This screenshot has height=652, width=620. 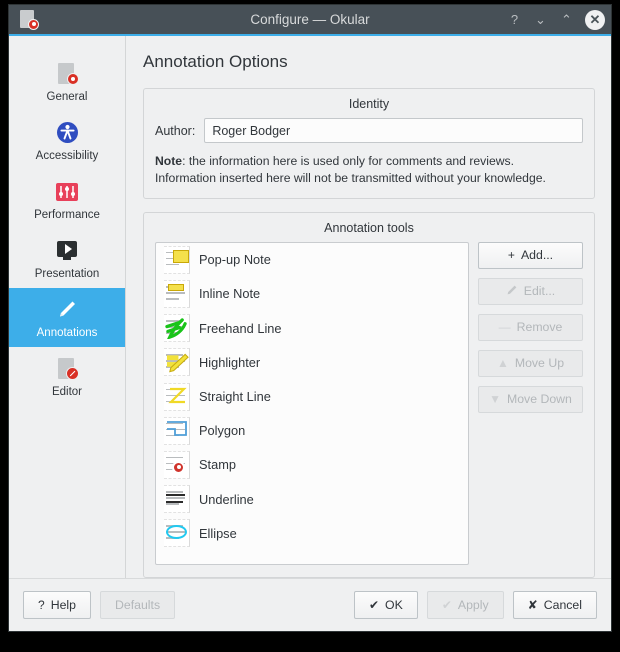 What do you see at coordinates (566, 19) in the screenshot?
I see `maximize-icon: ⌃` at bounding box center [566, 19].